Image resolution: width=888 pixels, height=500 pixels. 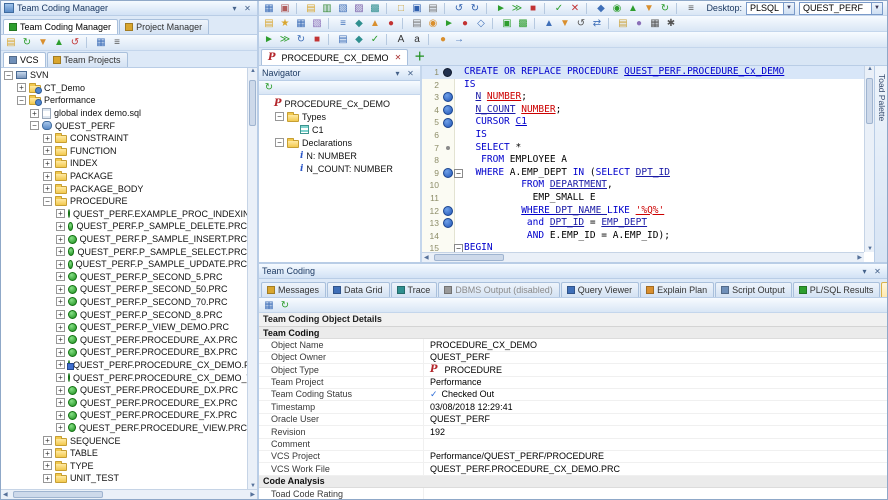 I want to click on format-code-icon: ≡, so click(x=343, y=23).